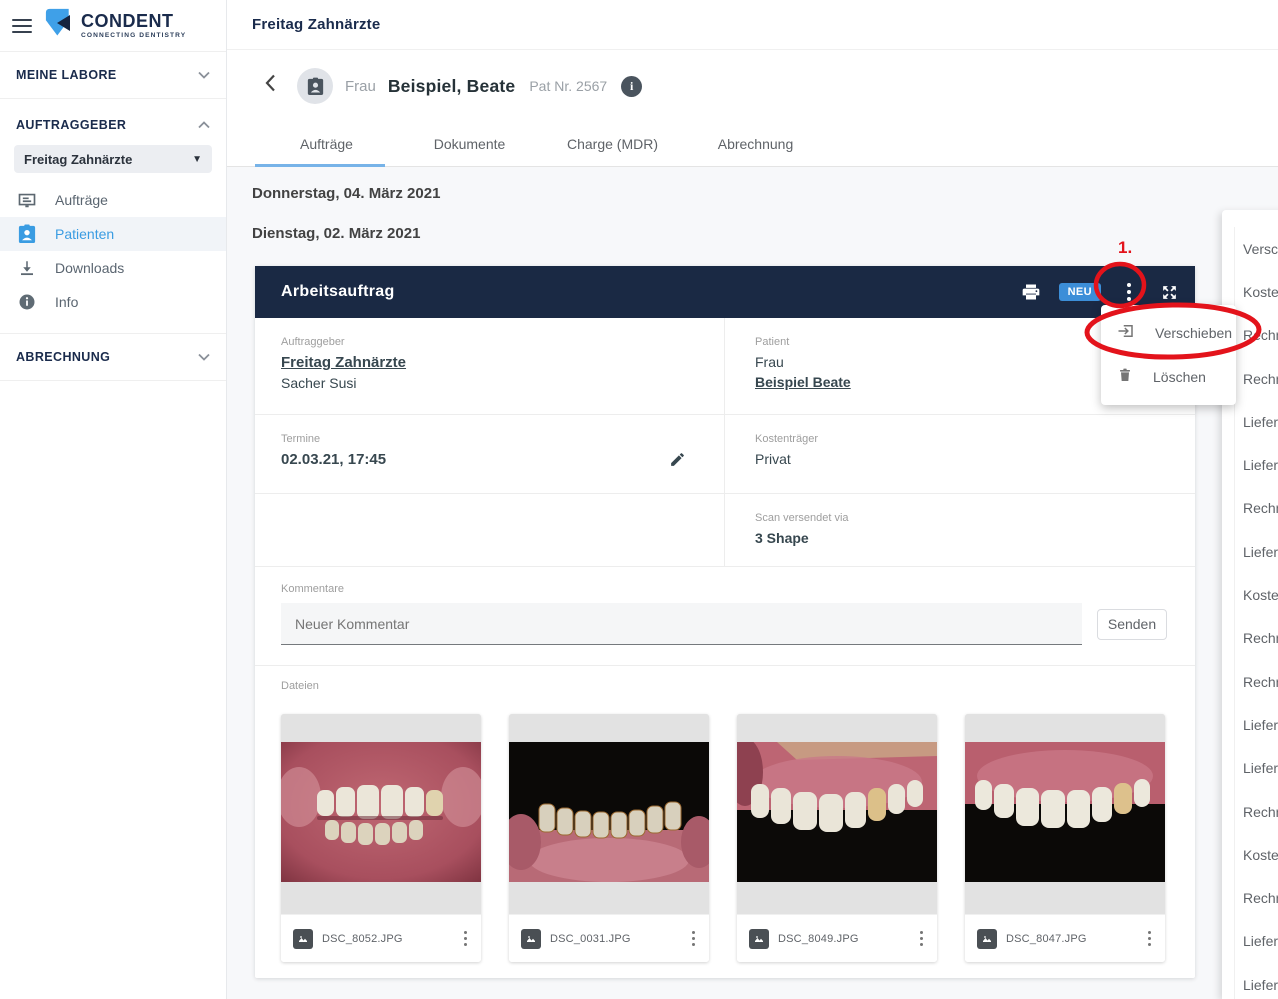  Describe the element at coordinates (316, 24) in the screenshot. I see `page-title: Freitag Zahnärzte` at that location.